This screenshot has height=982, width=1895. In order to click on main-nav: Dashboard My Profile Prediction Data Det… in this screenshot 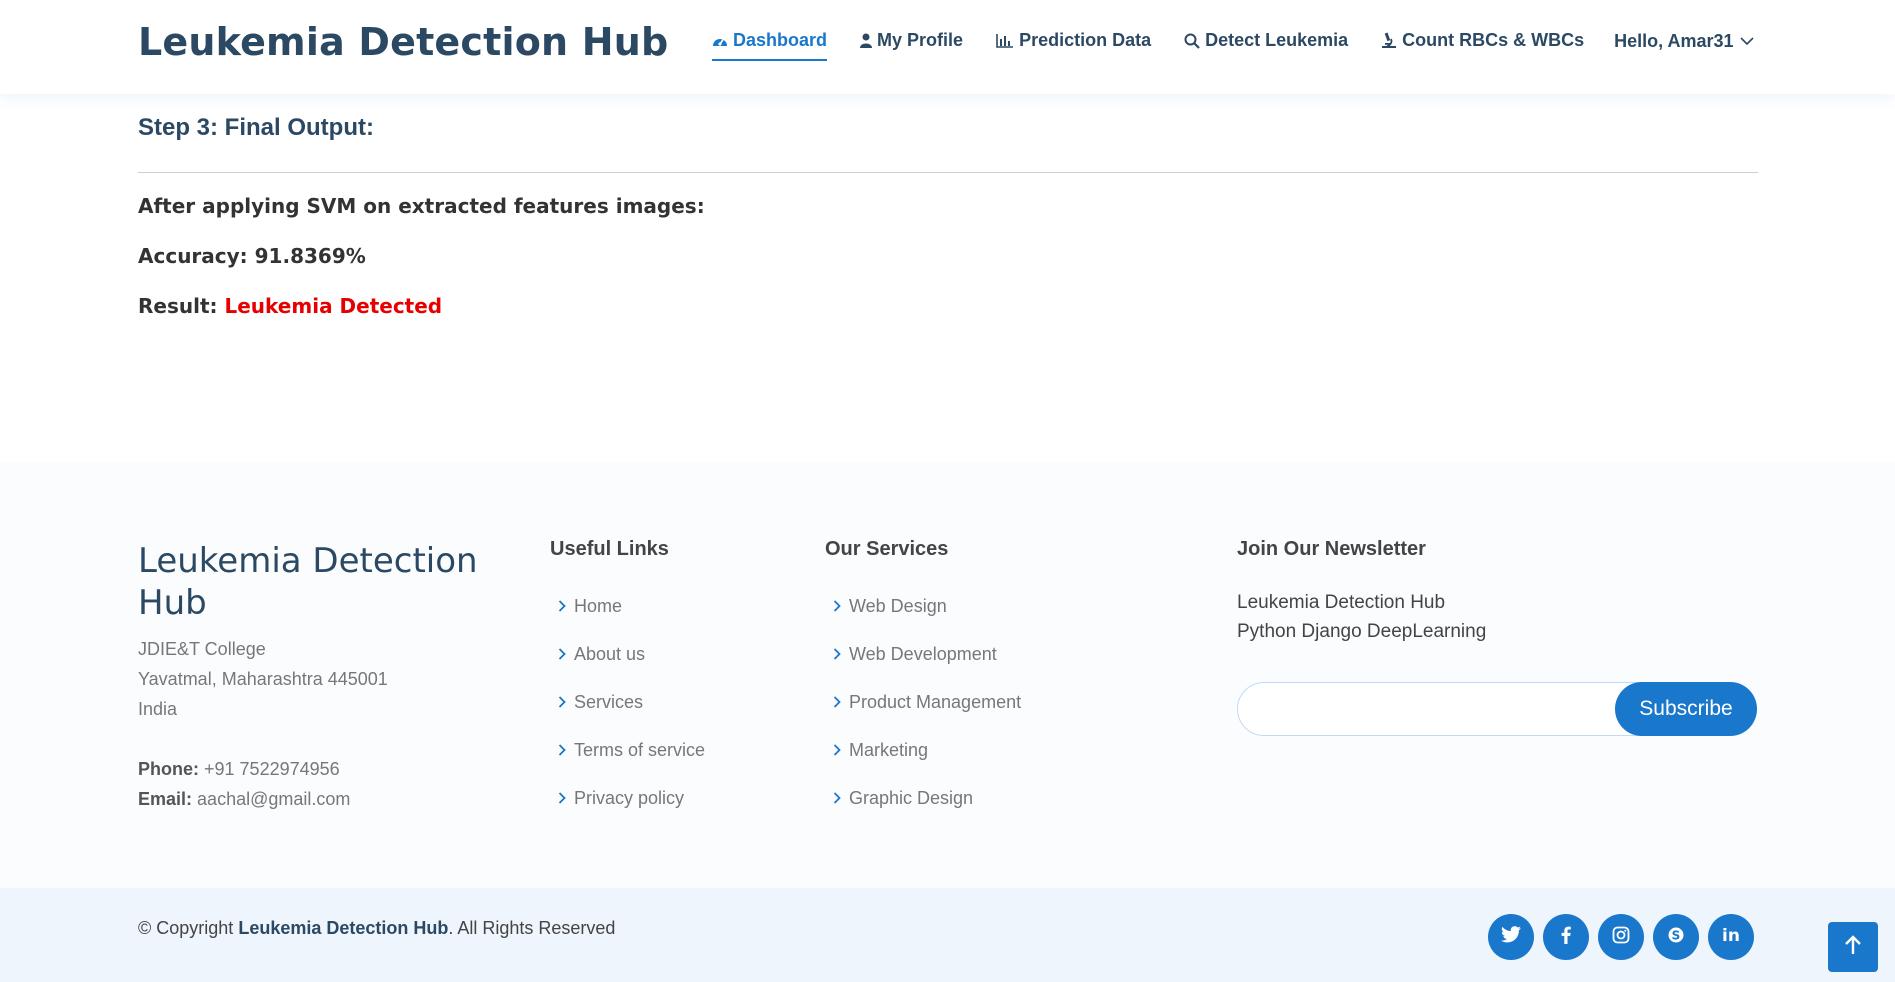, I will do `click(1233, 45)`.